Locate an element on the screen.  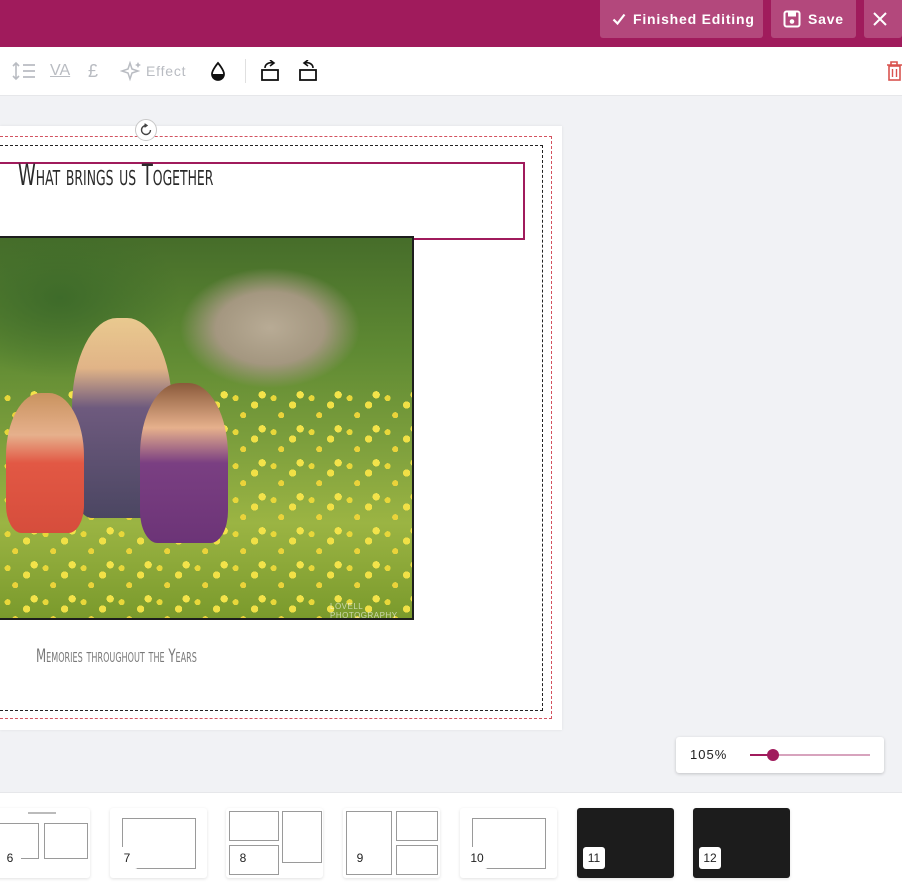
line-spacing-button is located at coordinates (24, 71).